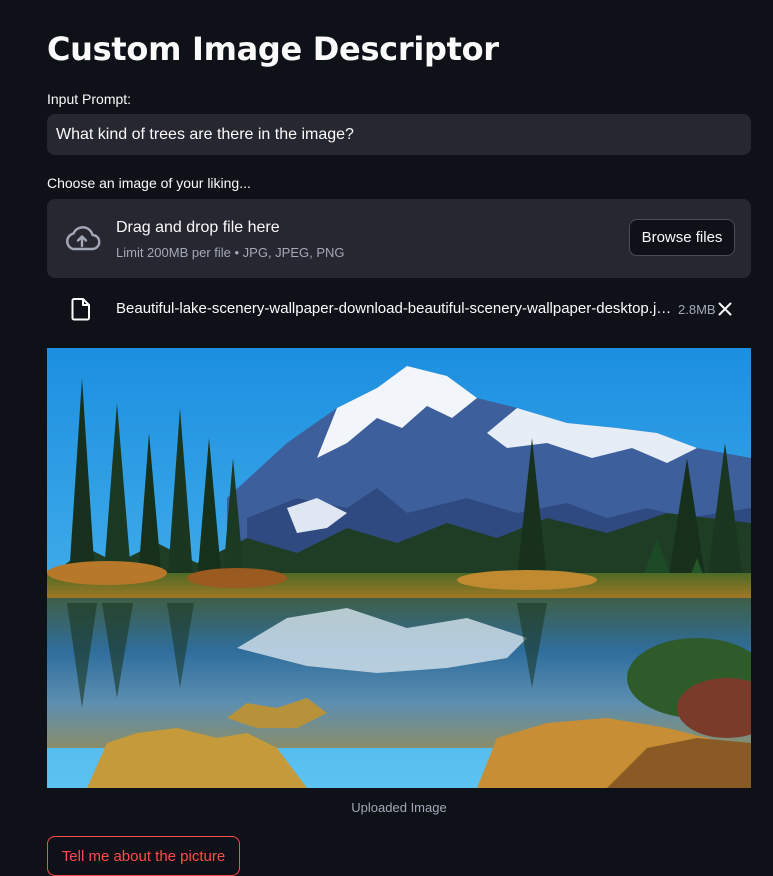 The image size is (773, 876). What do you see at coordinates (230, 252) in the screenshot?
I see `dropzone-limit: Limit 200MB per file • JPG, JPEG, PNG` at bounding box center [230, 252].